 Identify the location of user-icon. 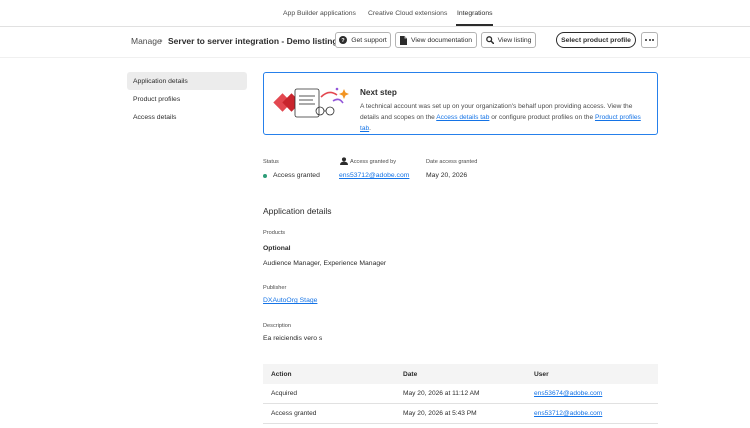
(344, 162).